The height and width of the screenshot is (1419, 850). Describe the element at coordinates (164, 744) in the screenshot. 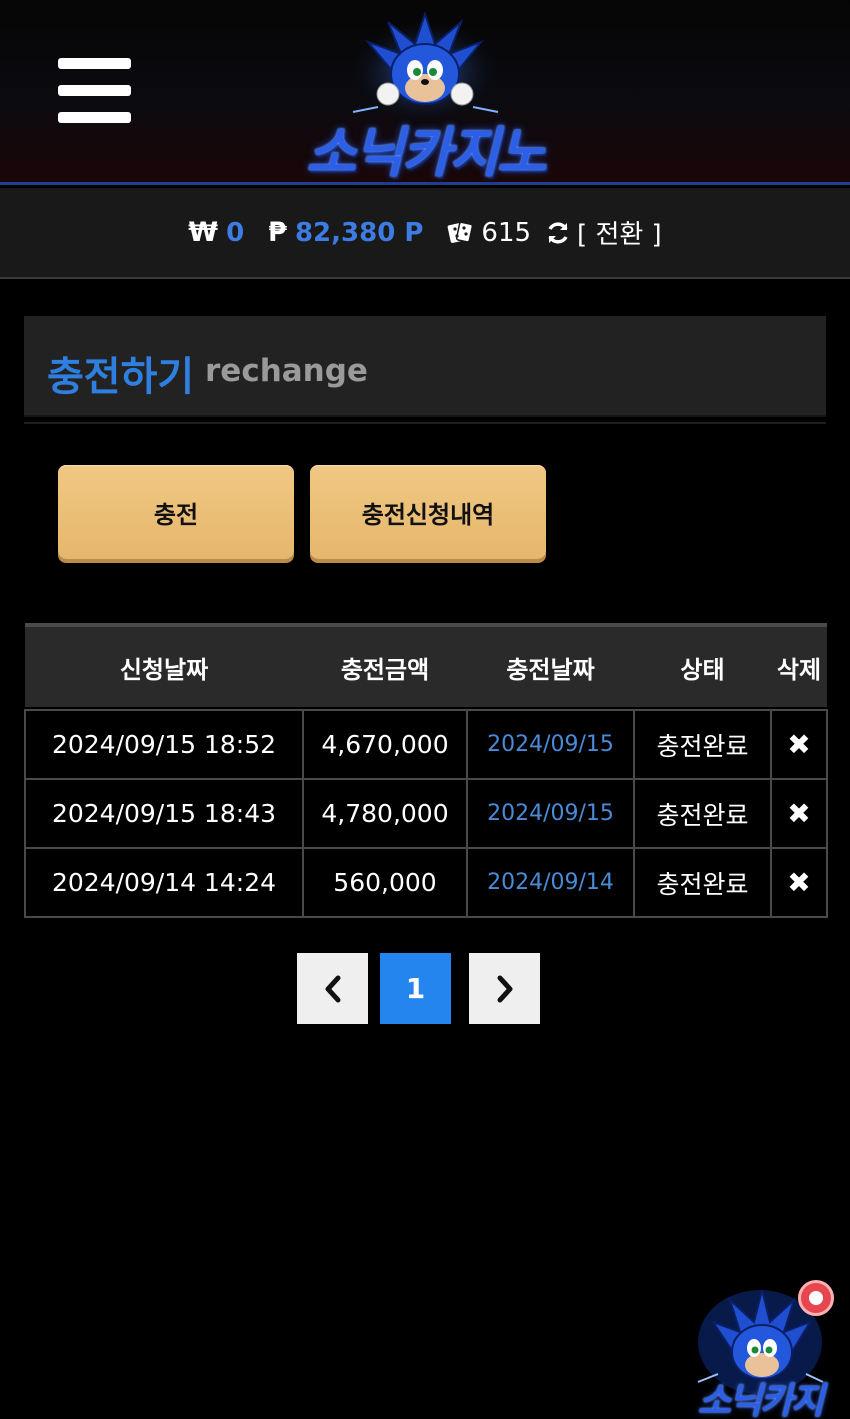

I see `request-date-cell: 2024/09/15 18:52` at that location.